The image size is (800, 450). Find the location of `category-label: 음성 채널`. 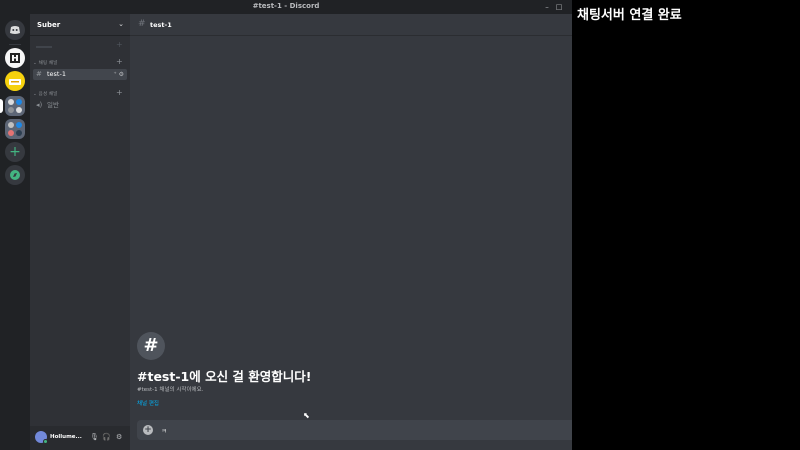

category-label: 음성 채널 is located at coordinates (48, 94).